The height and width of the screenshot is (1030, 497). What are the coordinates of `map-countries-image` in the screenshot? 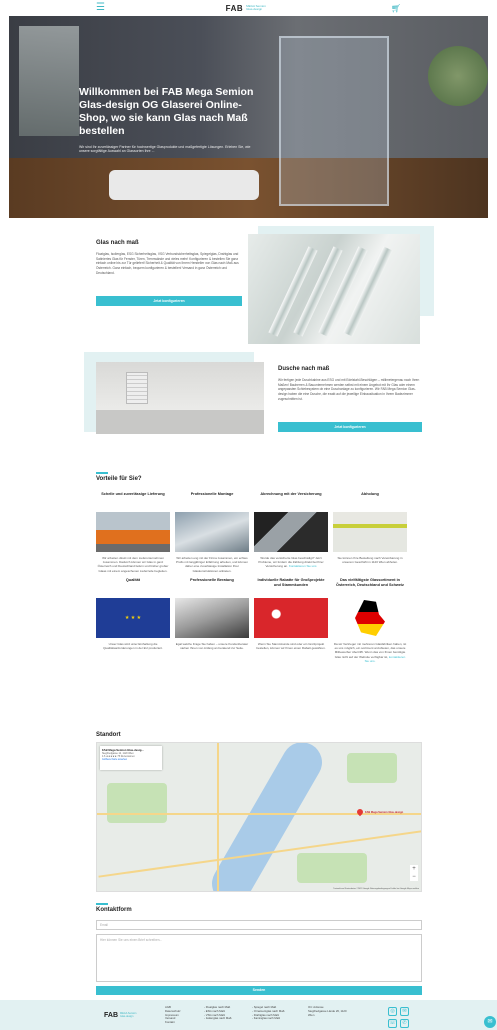 It's located at (370, 618).